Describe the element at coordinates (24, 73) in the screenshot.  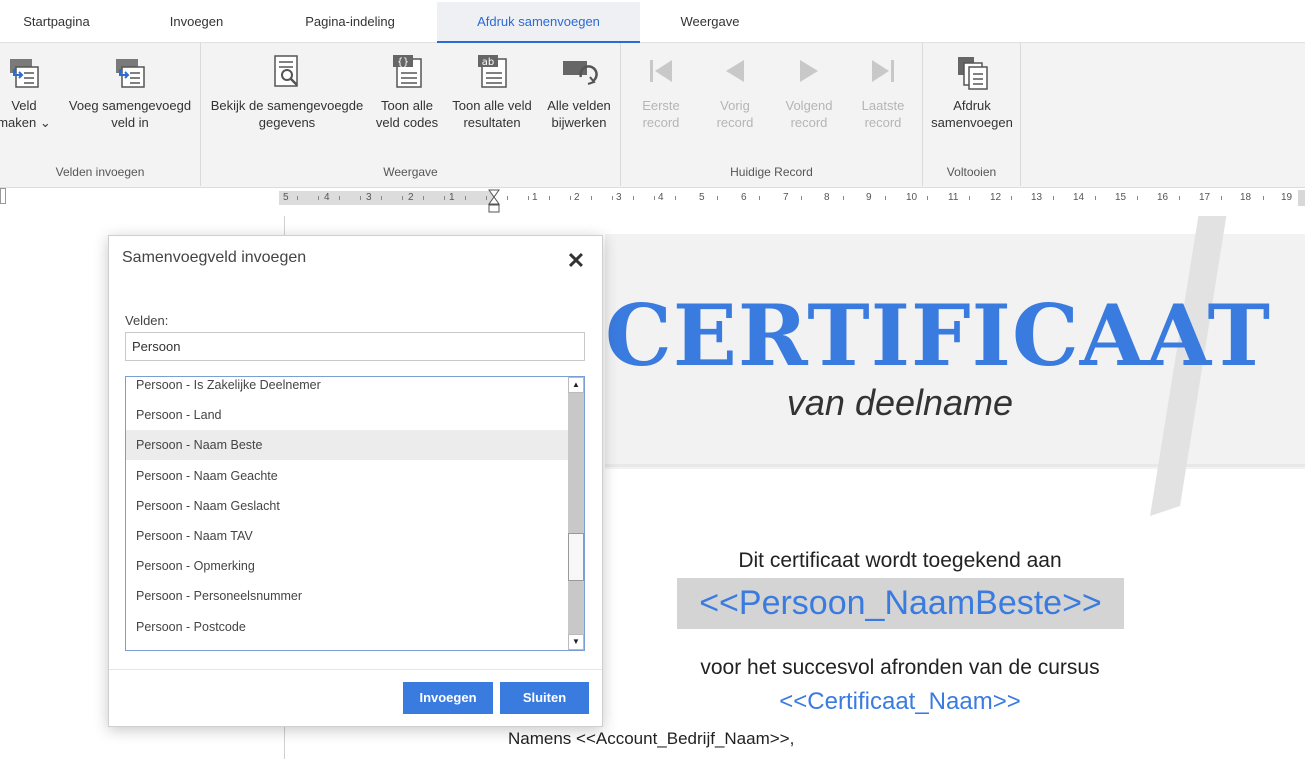
I see `field-create-icon` at that location.